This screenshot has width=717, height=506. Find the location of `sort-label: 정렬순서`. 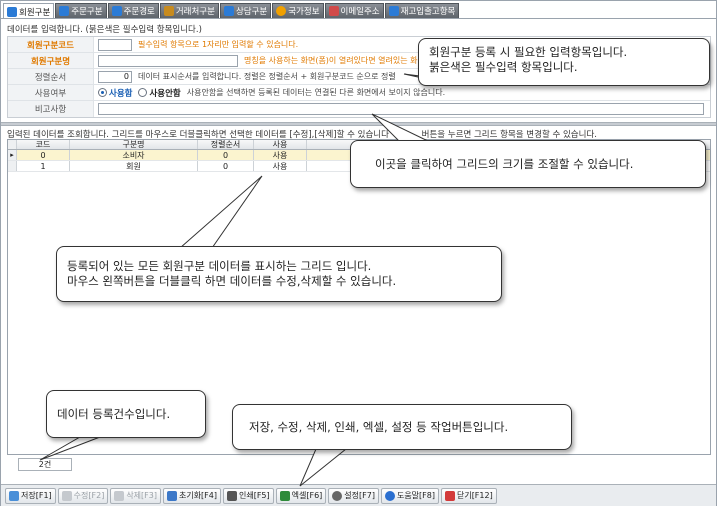

sort-label: 정렬순서 is located at coordinates (51, 76).